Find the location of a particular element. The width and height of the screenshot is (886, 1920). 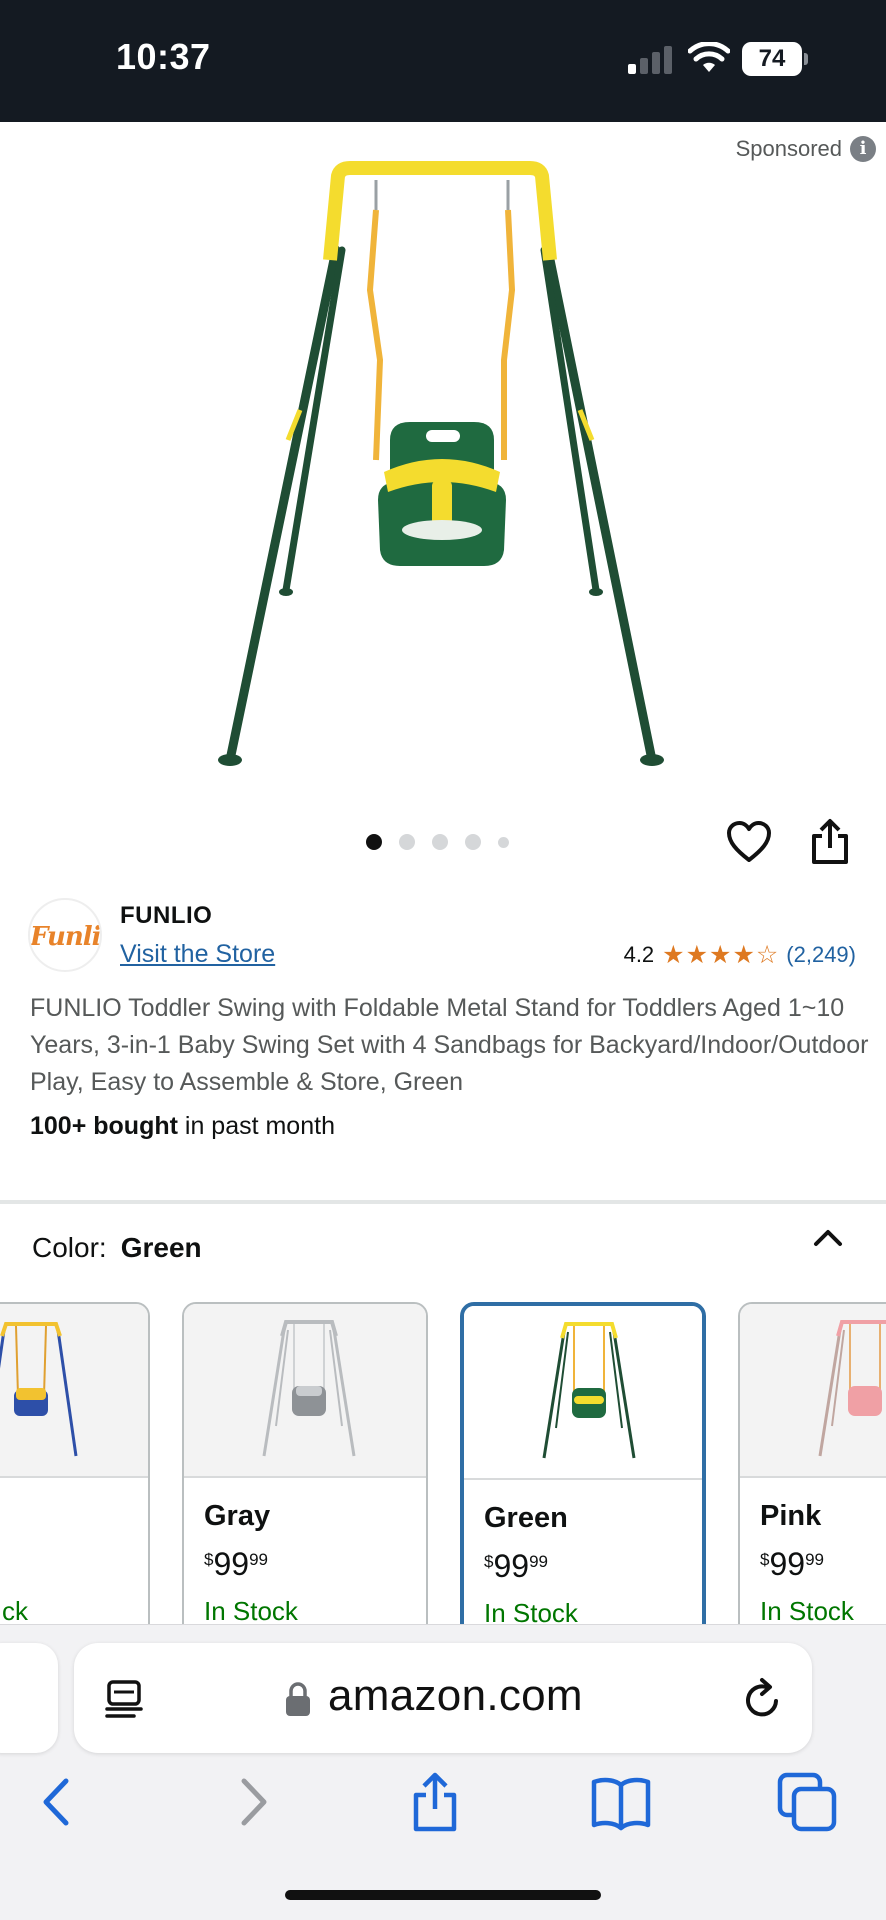

color-option-pink: Pink $9999 In Stock is located at coordinates (812, 1472).